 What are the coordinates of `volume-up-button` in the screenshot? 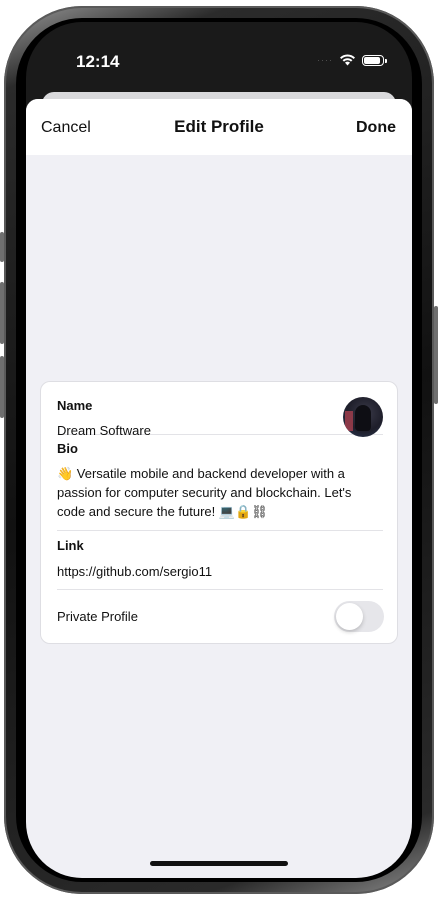 It's located at (2, 313).